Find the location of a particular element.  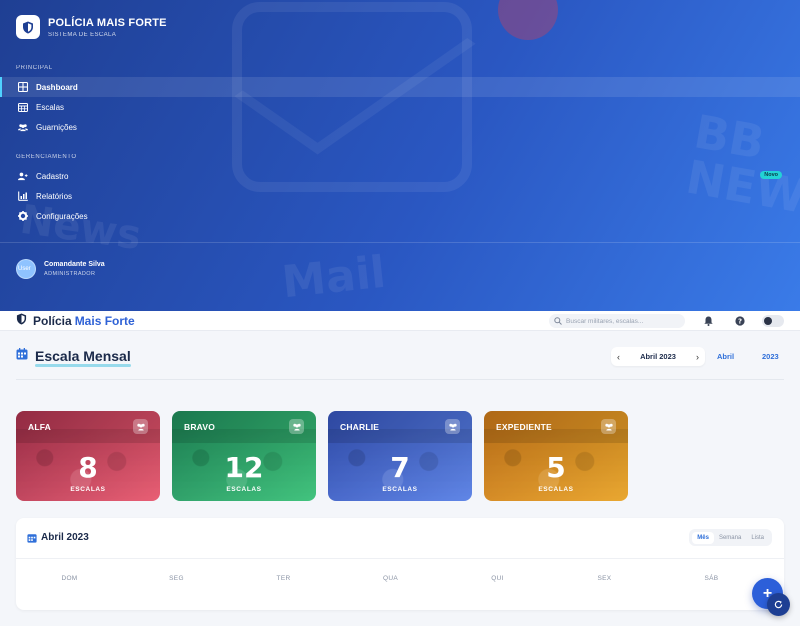

page-heading: Escala Mensal is located at coordinates (83, 357).